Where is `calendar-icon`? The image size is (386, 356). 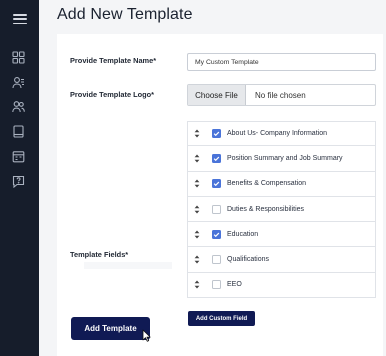
calendar-icon is located at coordinates (18, 156).